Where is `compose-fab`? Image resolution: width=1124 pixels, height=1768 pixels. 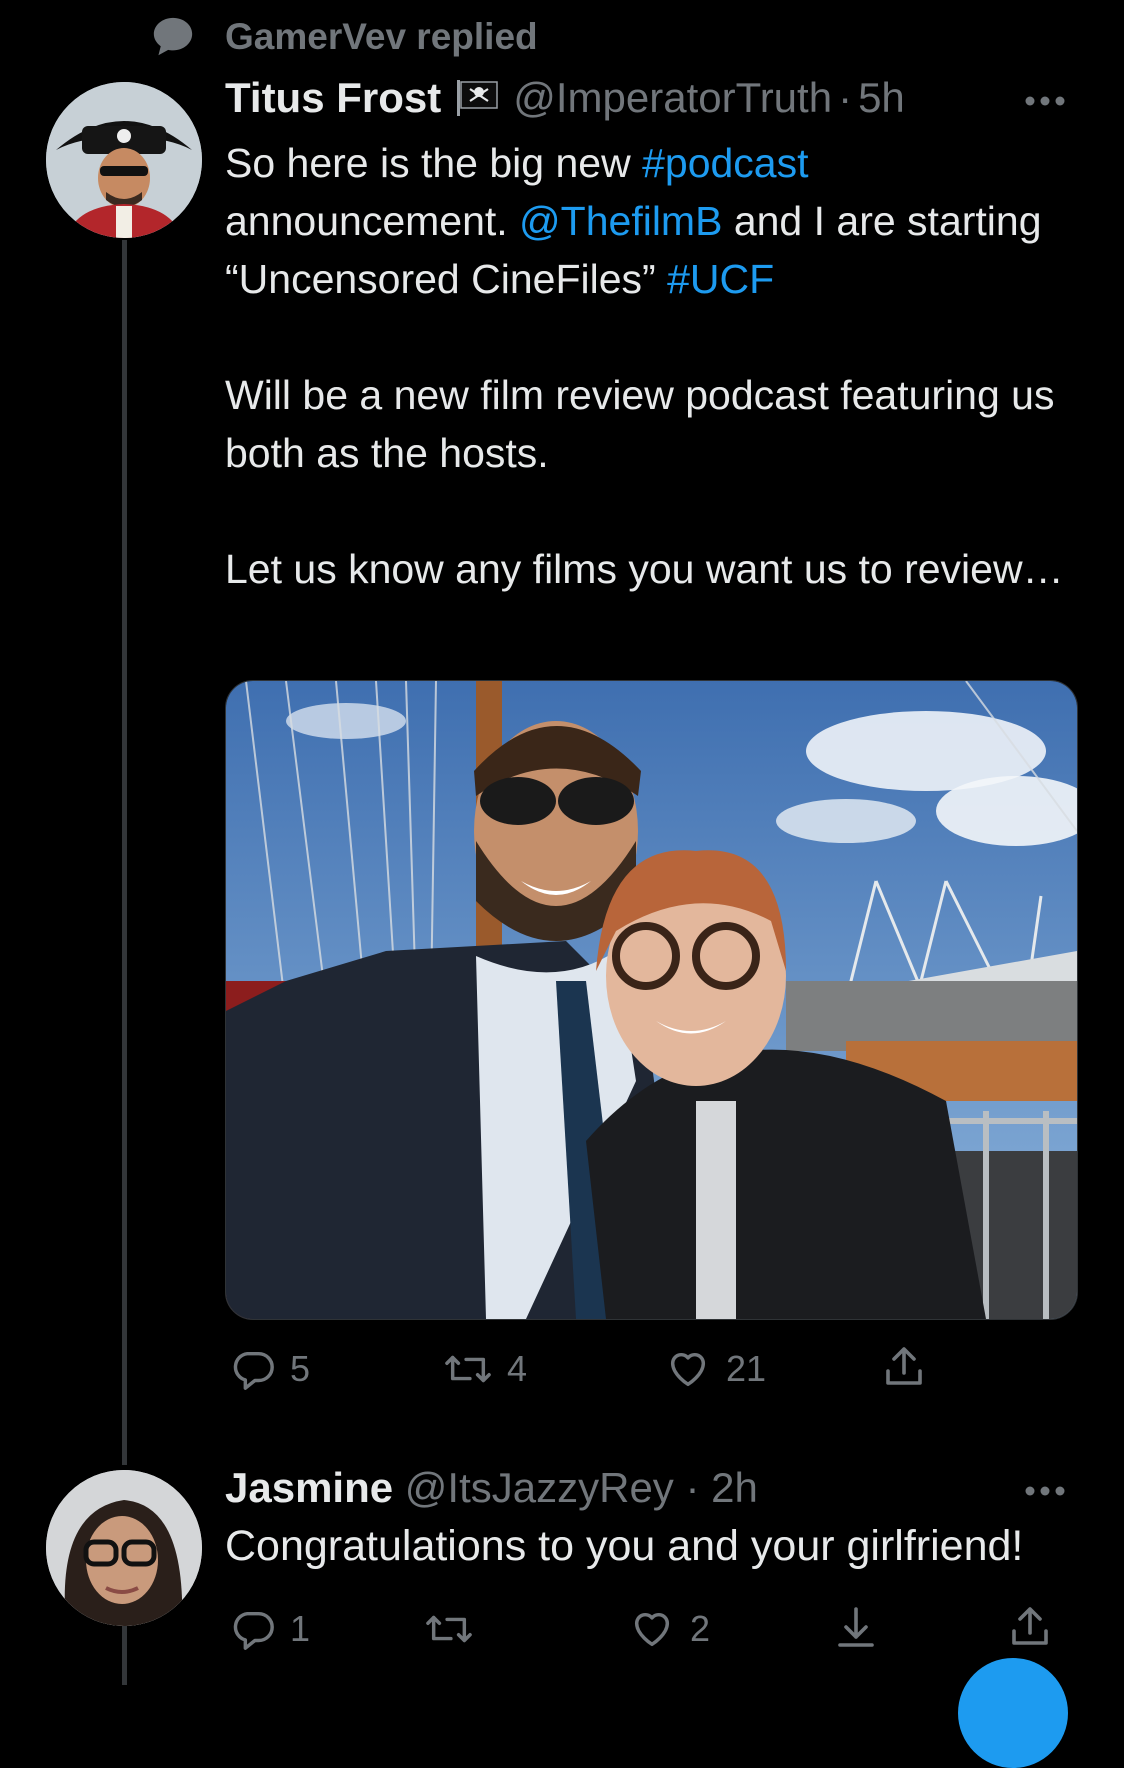
compose-fab is located at coordinates (1013, 1713).